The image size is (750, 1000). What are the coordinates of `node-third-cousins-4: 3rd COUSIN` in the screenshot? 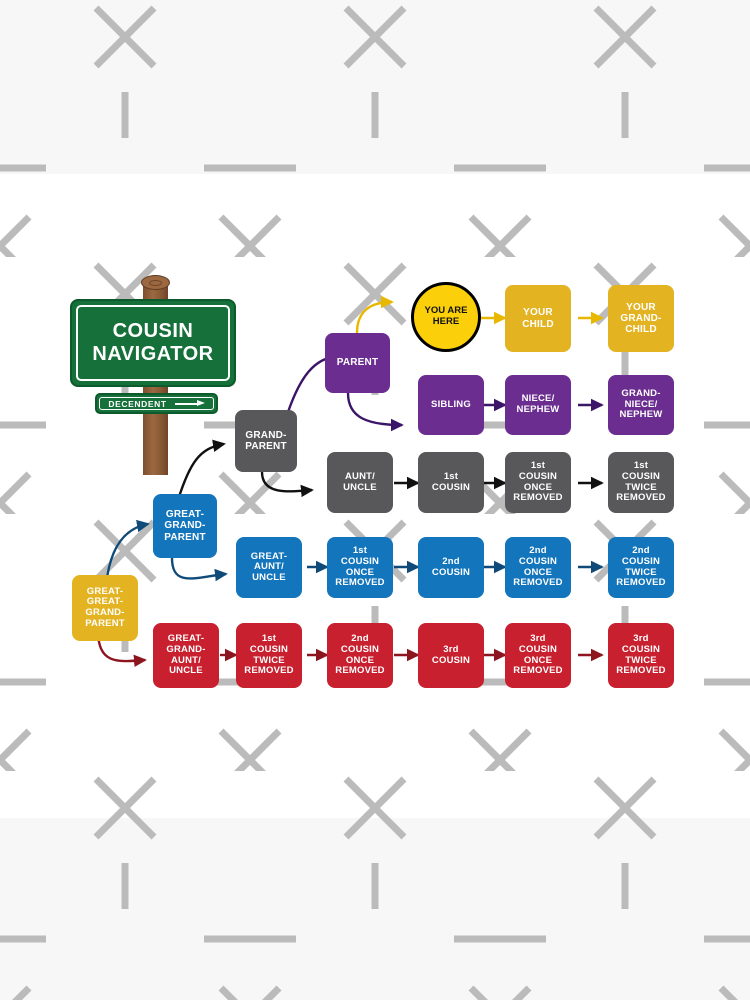 It's located at (451, 655).